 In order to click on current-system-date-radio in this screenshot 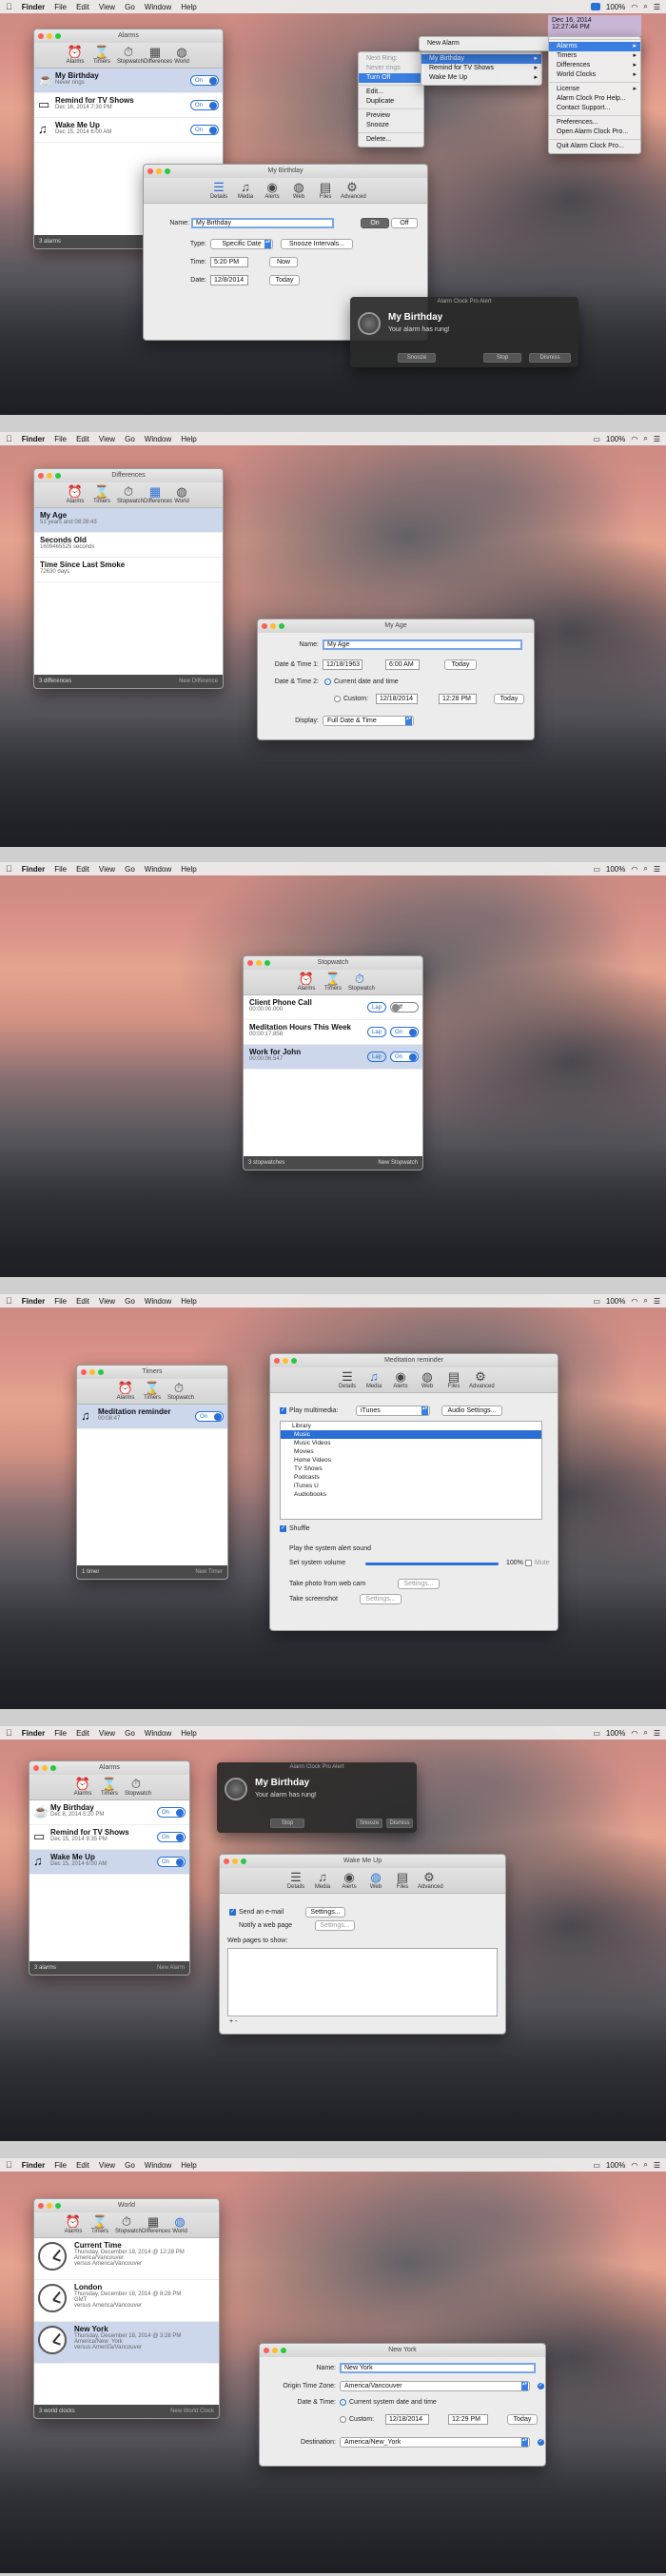, I will do `click(343, 2402)`.